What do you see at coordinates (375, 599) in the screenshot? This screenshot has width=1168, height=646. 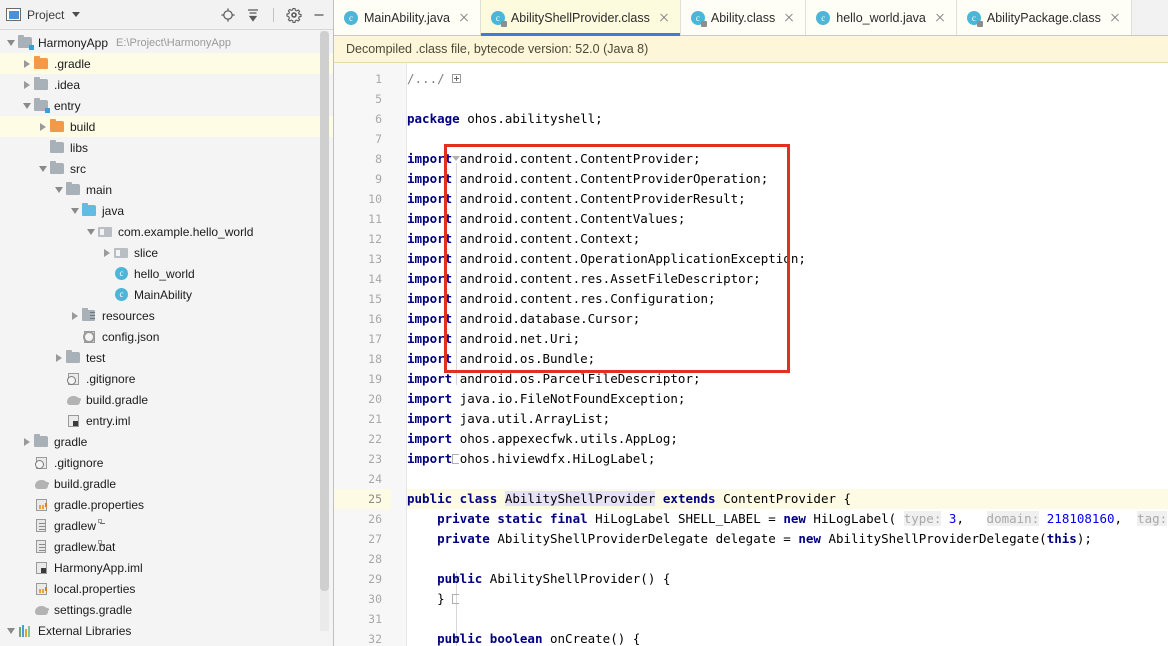 I see `line-number: 30` at bounding box center [375, 599].